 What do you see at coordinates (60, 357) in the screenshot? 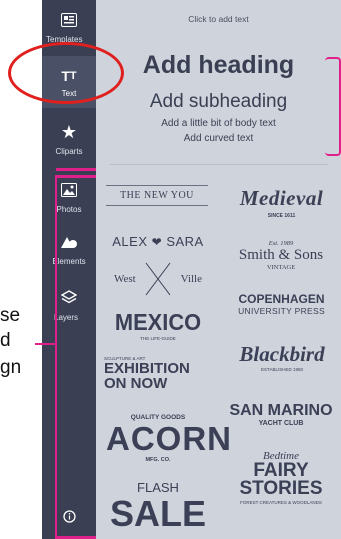
I see `highlight-box-edge` at bounding box center [60, 357].